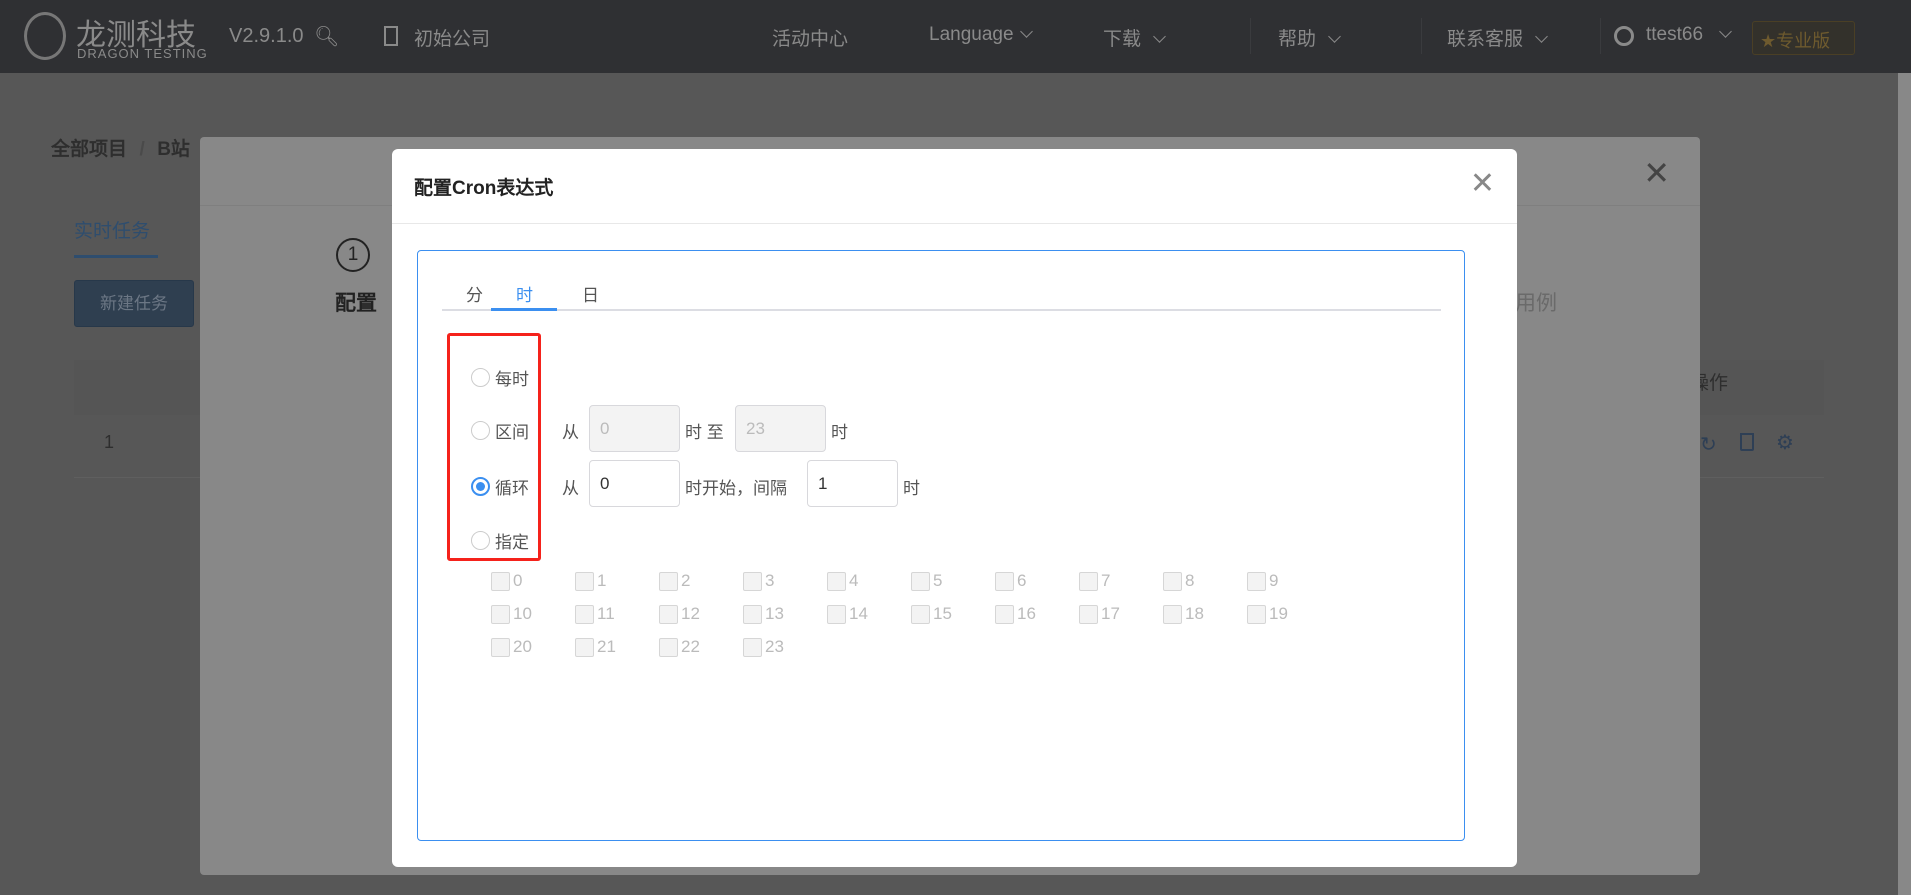  I want to click on tab-day: 日, so click(590, 293).